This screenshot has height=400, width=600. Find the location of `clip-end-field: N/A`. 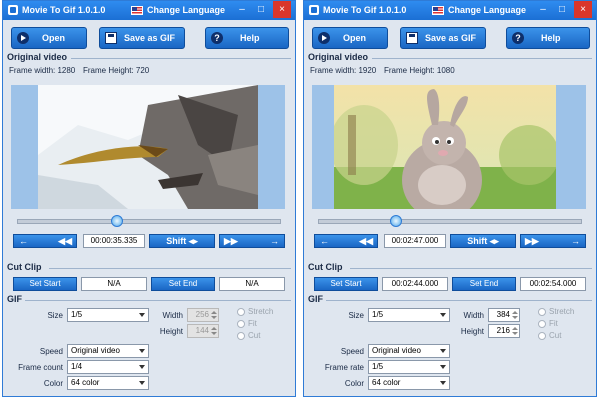

clip-end-field: N/A is located at coordinates (252, 284).